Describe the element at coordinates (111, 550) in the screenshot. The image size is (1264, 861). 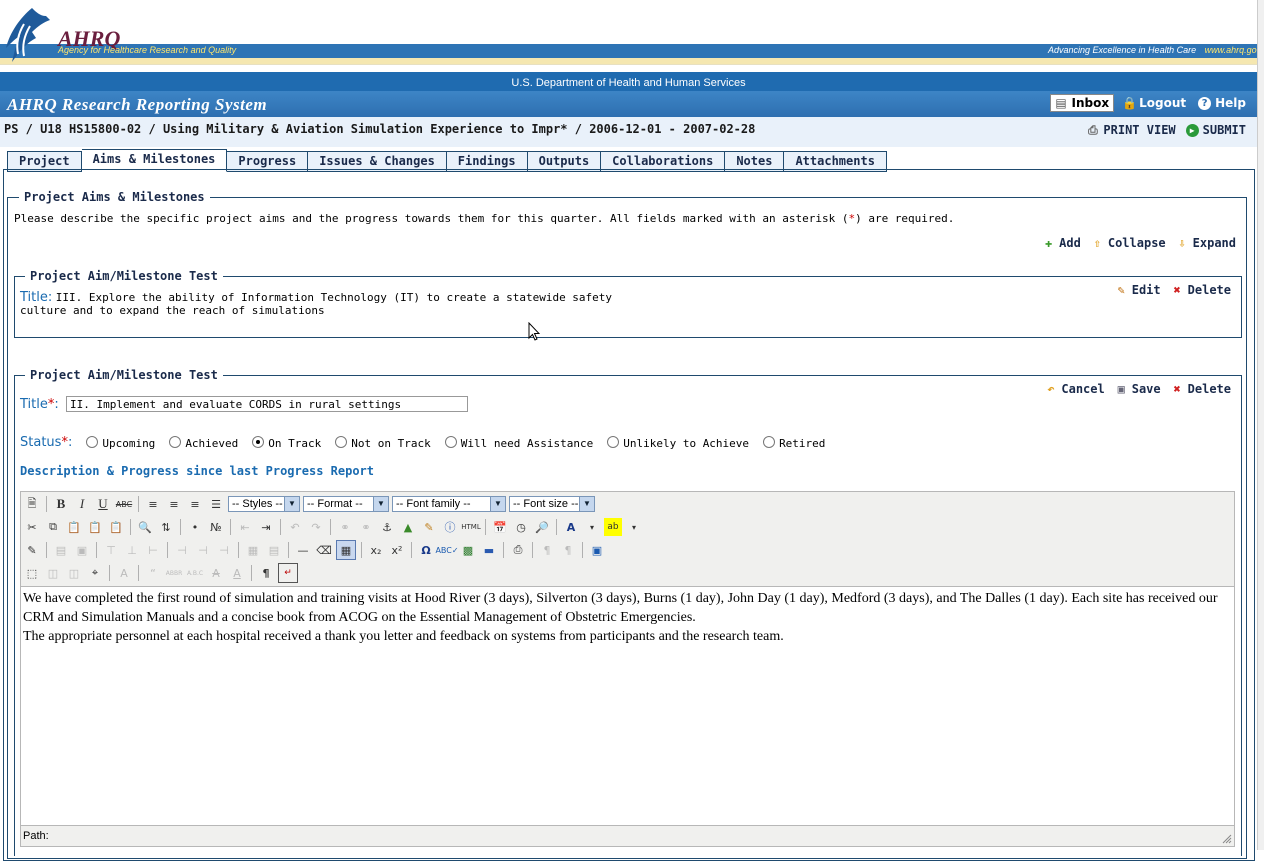
I see `insert-row-before-icon: ⊤` at that location.